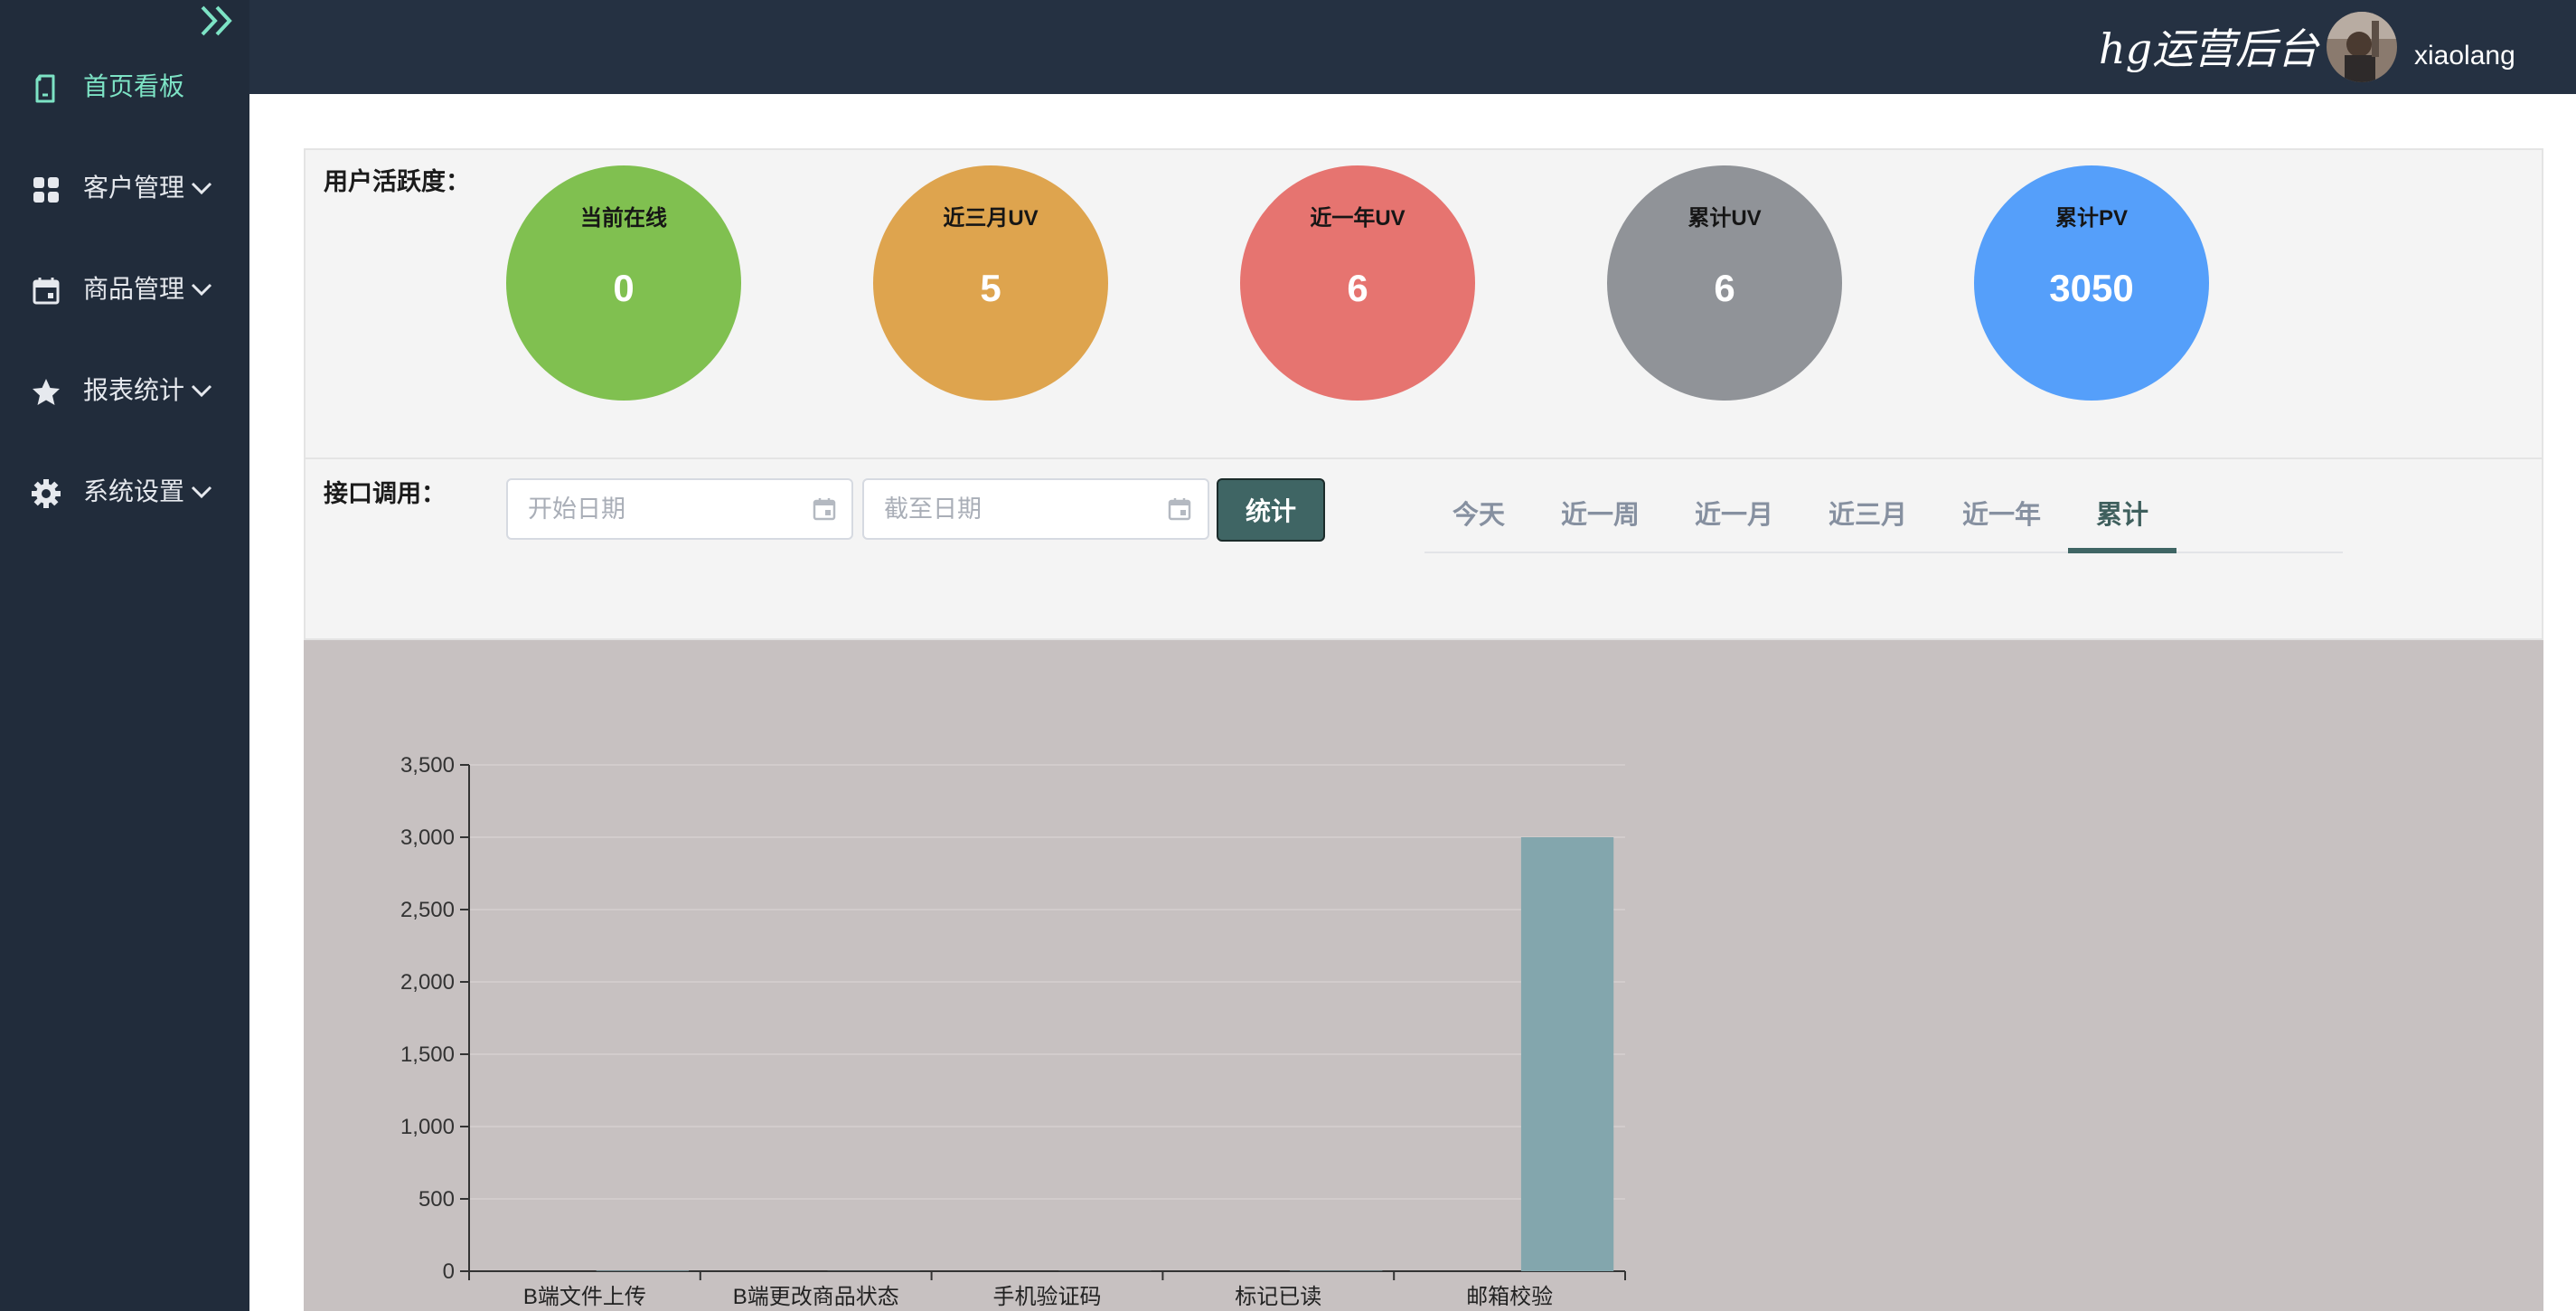 This screenshot has height=1311, width=2576. Describe the element at coordinates (385, 493) in the screenshot. I see `api-section-label: 接口调用：` at that location.